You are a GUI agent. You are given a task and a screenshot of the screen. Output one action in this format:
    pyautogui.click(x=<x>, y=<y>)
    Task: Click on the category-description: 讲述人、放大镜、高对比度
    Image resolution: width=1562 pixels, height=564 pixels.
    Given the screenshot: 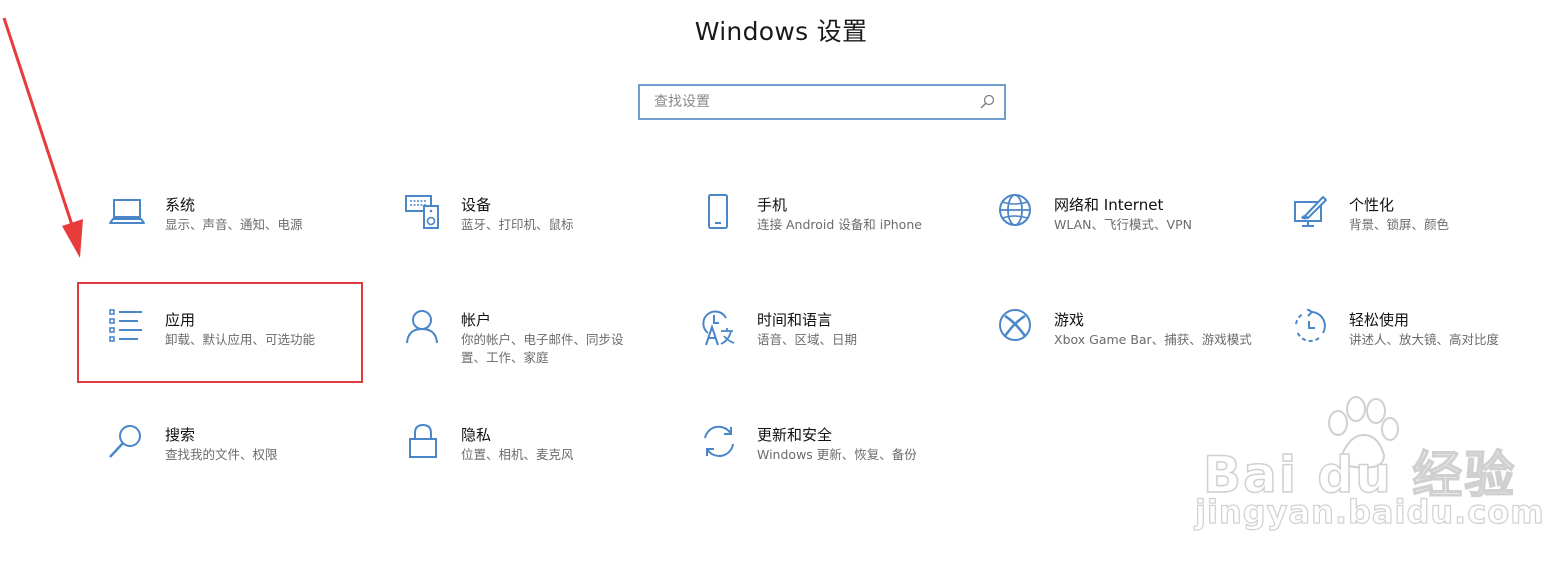 What is the action you would take?
    pyautogui.click(x=1424, y=339)
    